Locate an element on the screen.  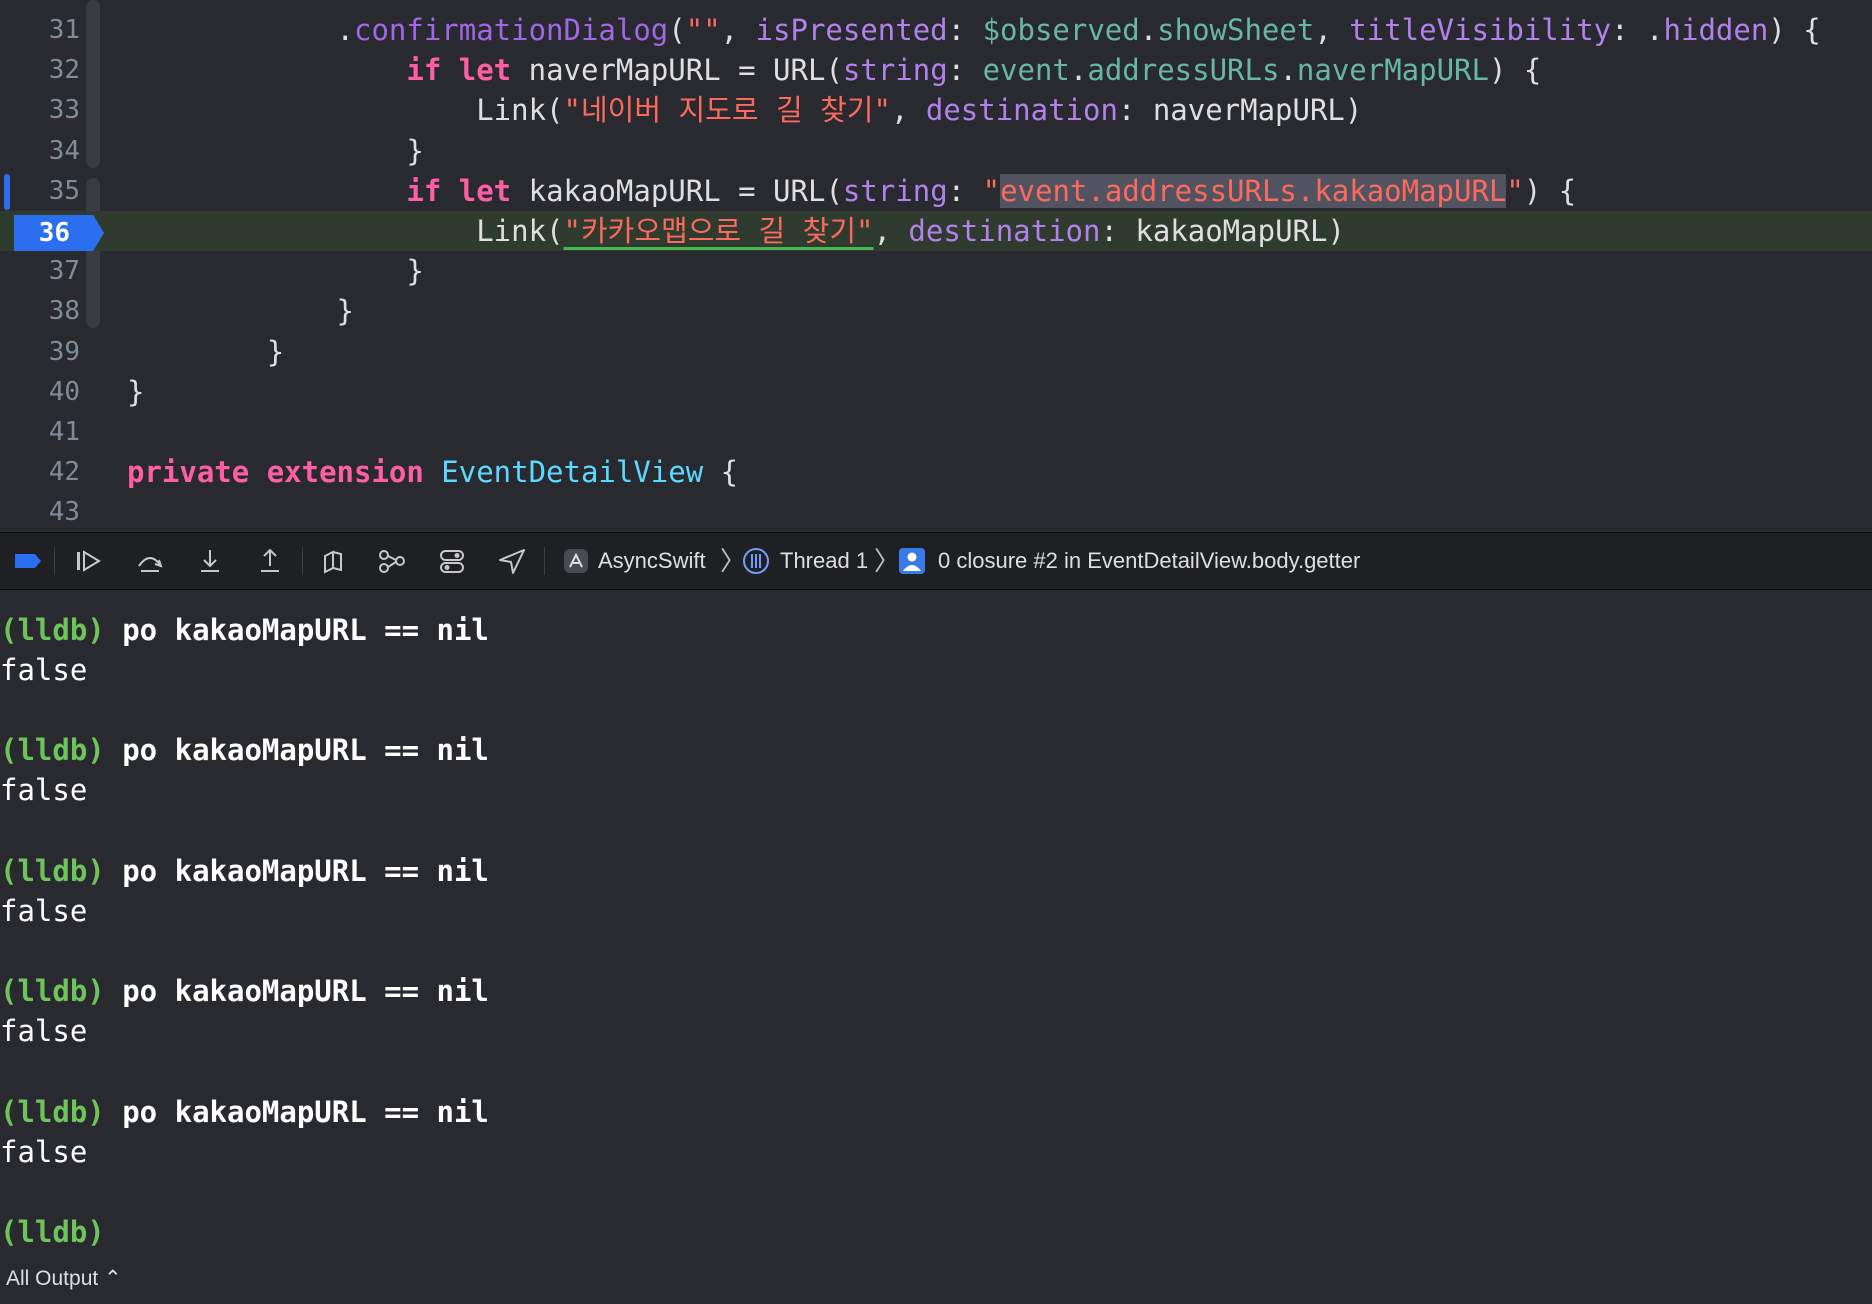
simulate-location-icon is located at coordinates (512, 561).